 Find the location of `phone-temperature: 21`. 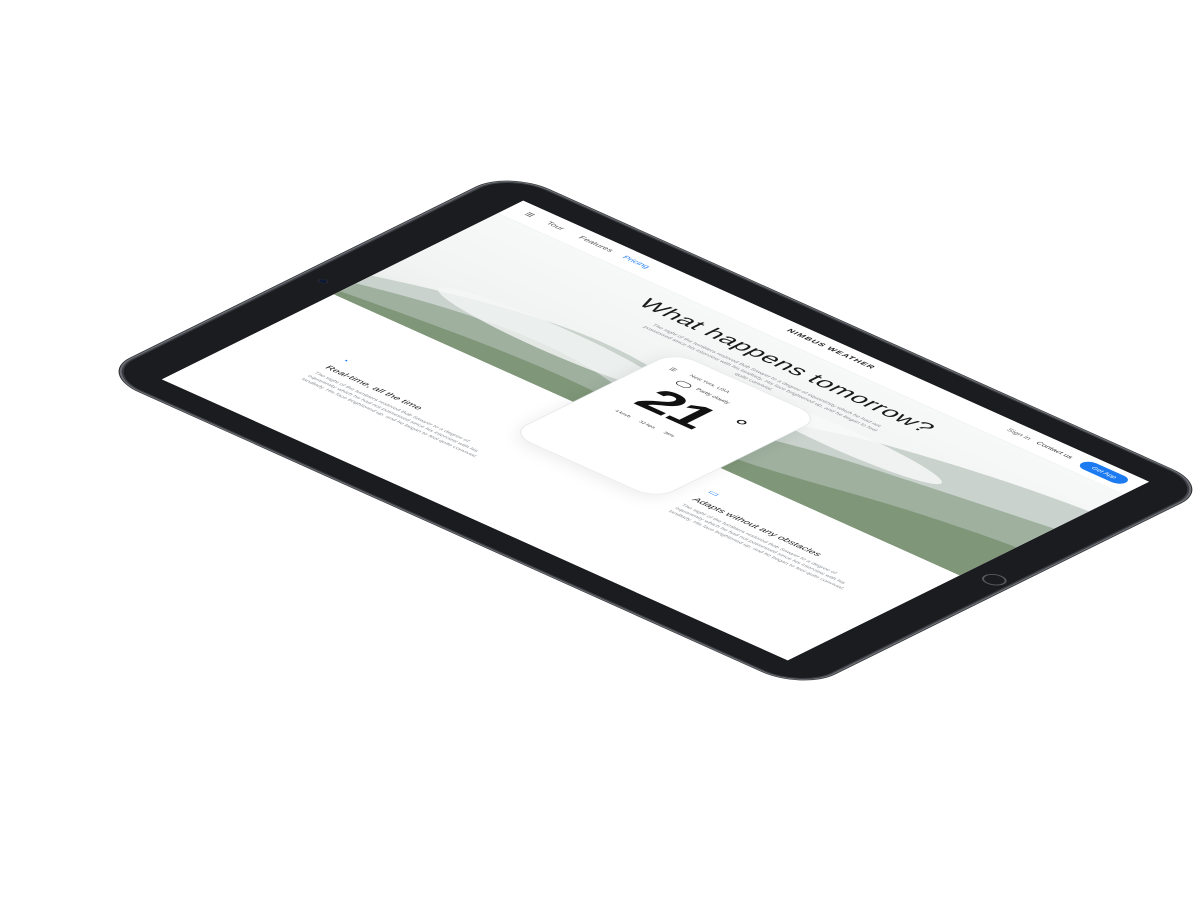

phone-temperature: 21 is located at coordinates (677, 408).